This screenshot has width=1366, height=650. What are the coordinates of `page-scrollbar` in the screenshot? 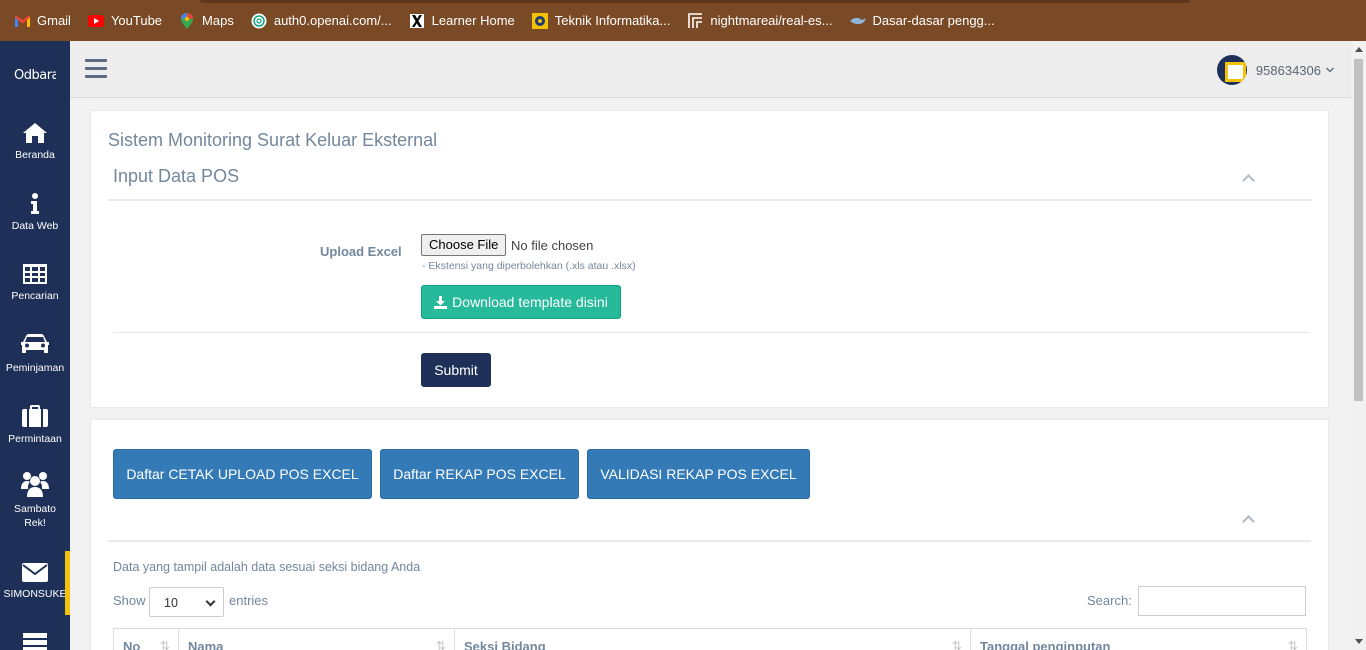 It's located at (1358, 345).